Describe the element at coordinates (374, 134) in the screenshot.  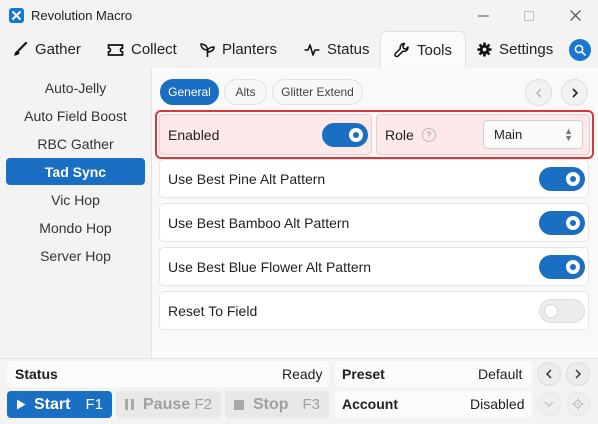
I see `highlight-outline` at that location.